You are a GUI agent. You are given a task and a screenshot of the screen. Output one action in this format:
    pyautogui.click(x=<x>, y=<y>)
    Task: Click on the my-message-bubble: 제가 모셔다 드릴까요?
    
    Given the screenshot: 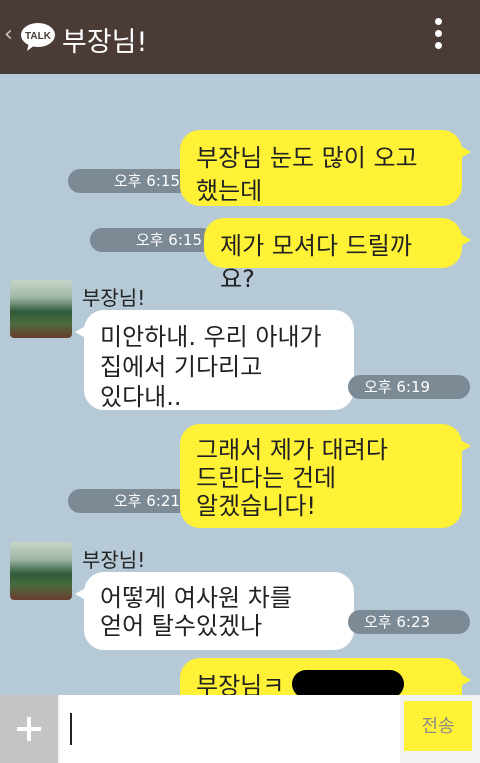 What is the action you would take?
    pyautogui.click(x=337, y=255)
    